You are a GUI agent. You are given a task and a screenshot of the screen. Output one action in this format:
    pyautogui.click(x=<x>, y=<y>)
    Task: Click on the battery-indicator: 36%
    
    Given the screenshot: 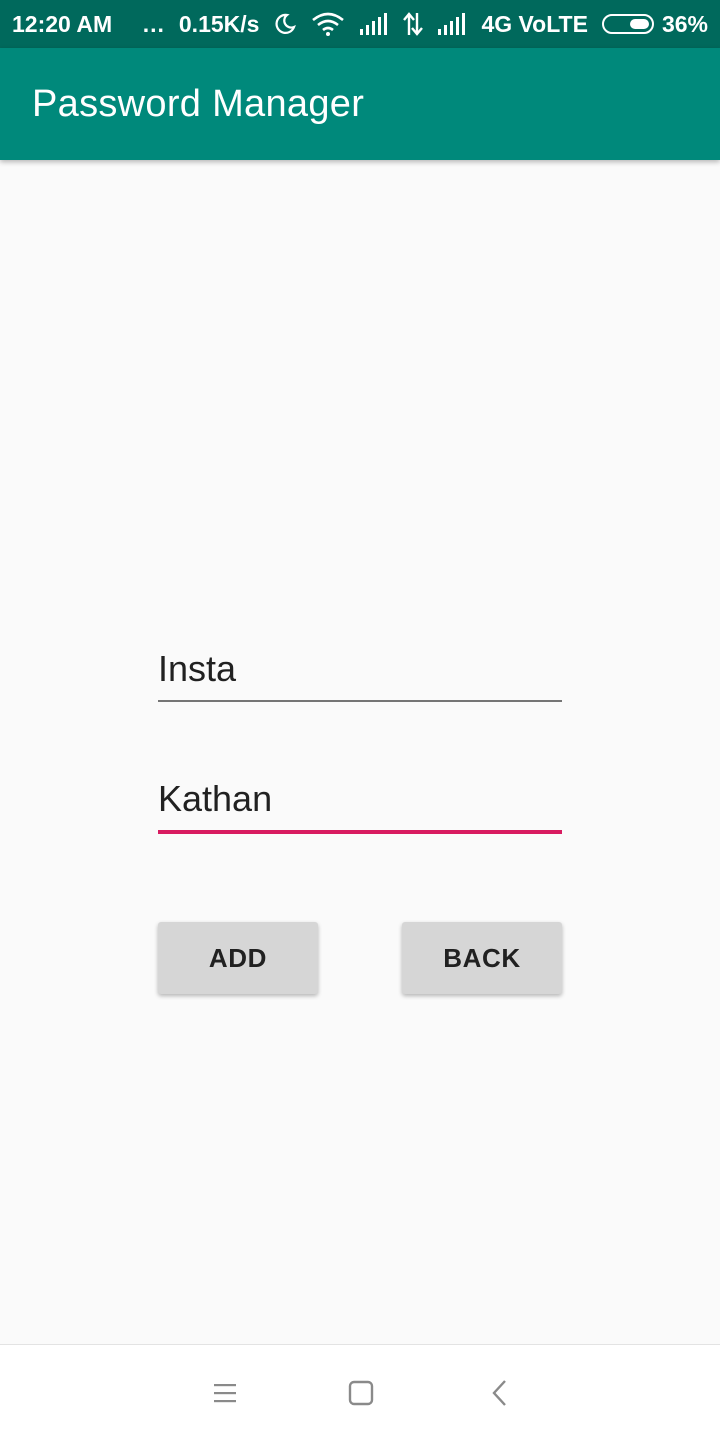 What is the action you would take?
    pyautogui.click(x=654, y=24)
    